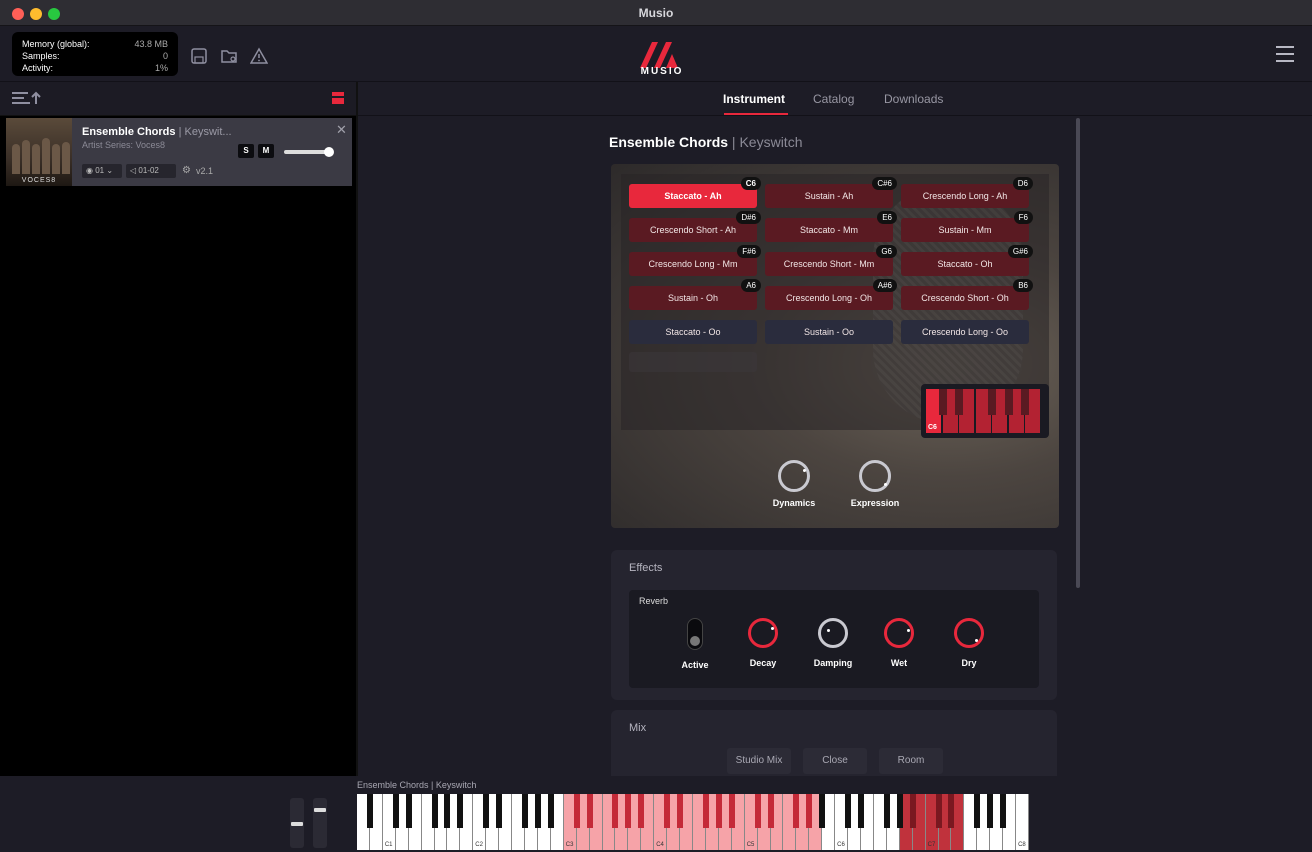 This screenshot has width=1312, height=852. I want to click on articulation-button: Sustain - Ah C#6, so click(831, 192).